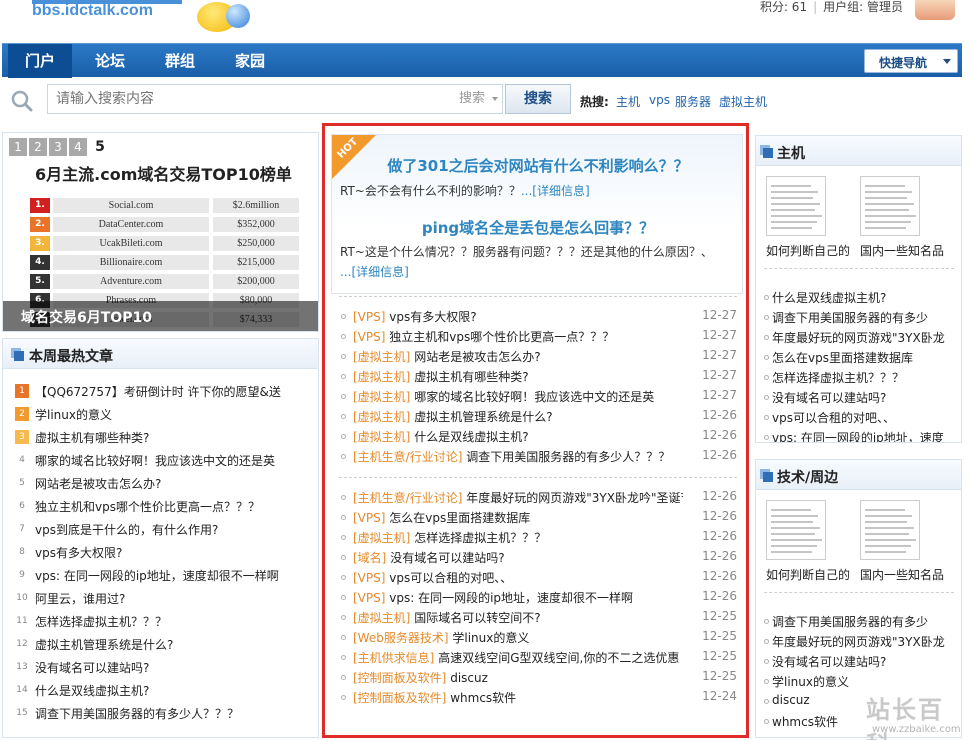  Describe the element at coordinates (538, 227) in the screenshot. I see `featured-title: ping域名全是丢包是怎么回事？？` at that location.